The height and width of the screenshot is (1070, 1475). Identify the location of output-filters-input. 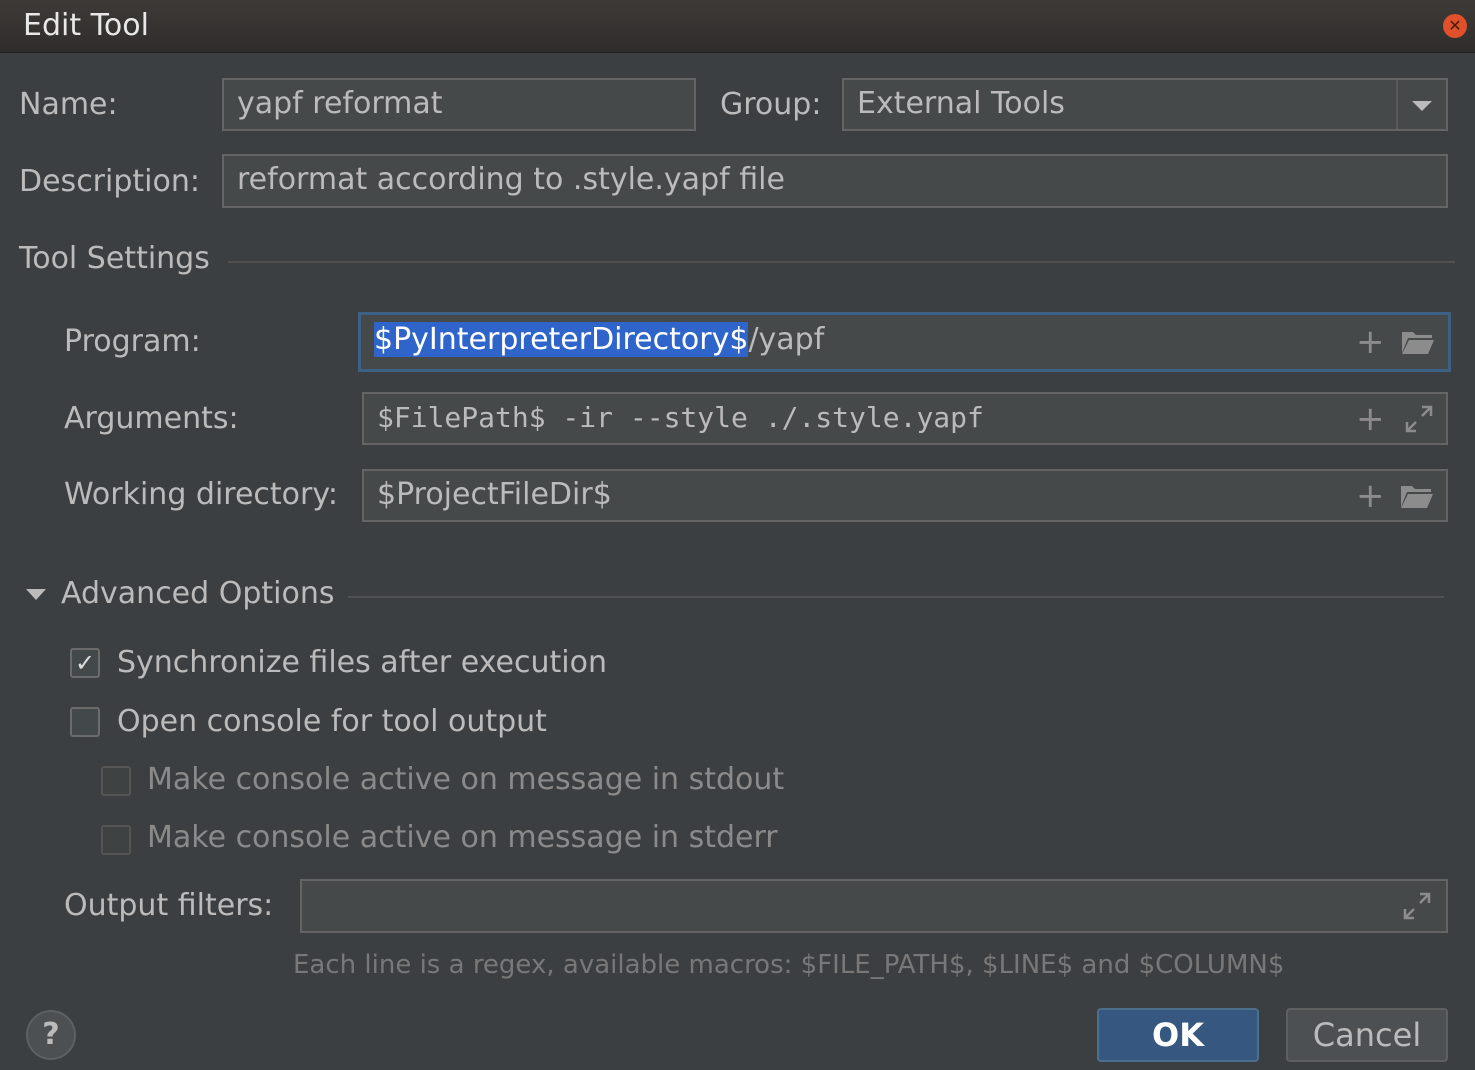
(874, 906).